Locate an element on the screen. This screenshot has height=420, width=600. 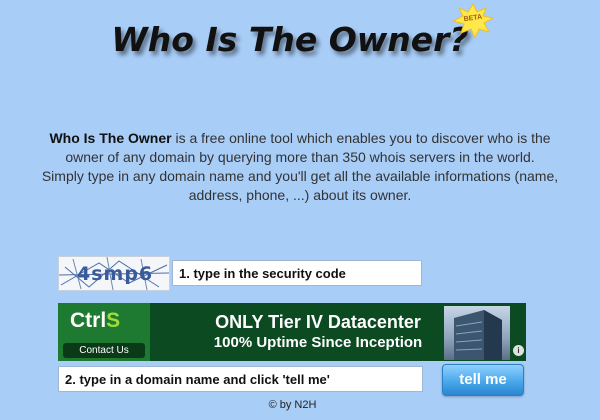
captcha-image: 4smp6 is located at coordinates (114, 273).